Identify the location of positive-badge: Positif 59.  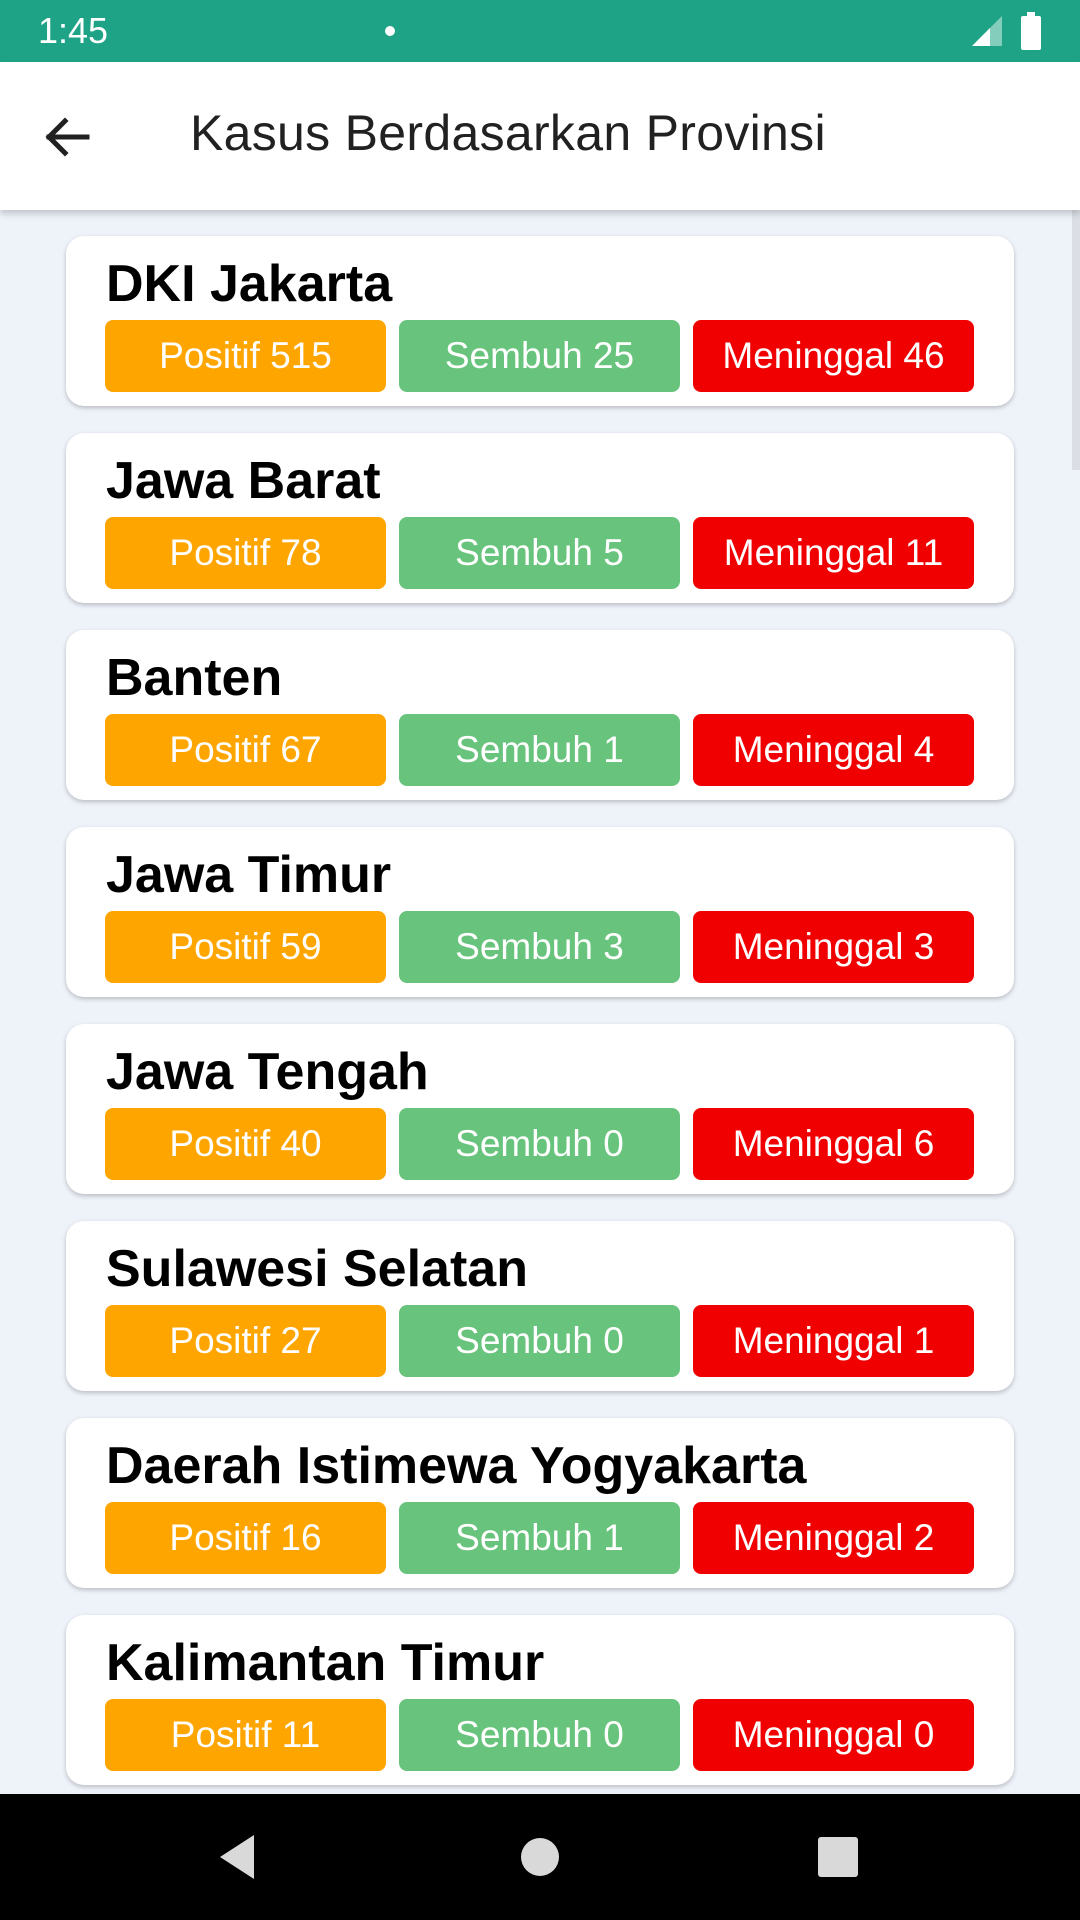
(245, 947).